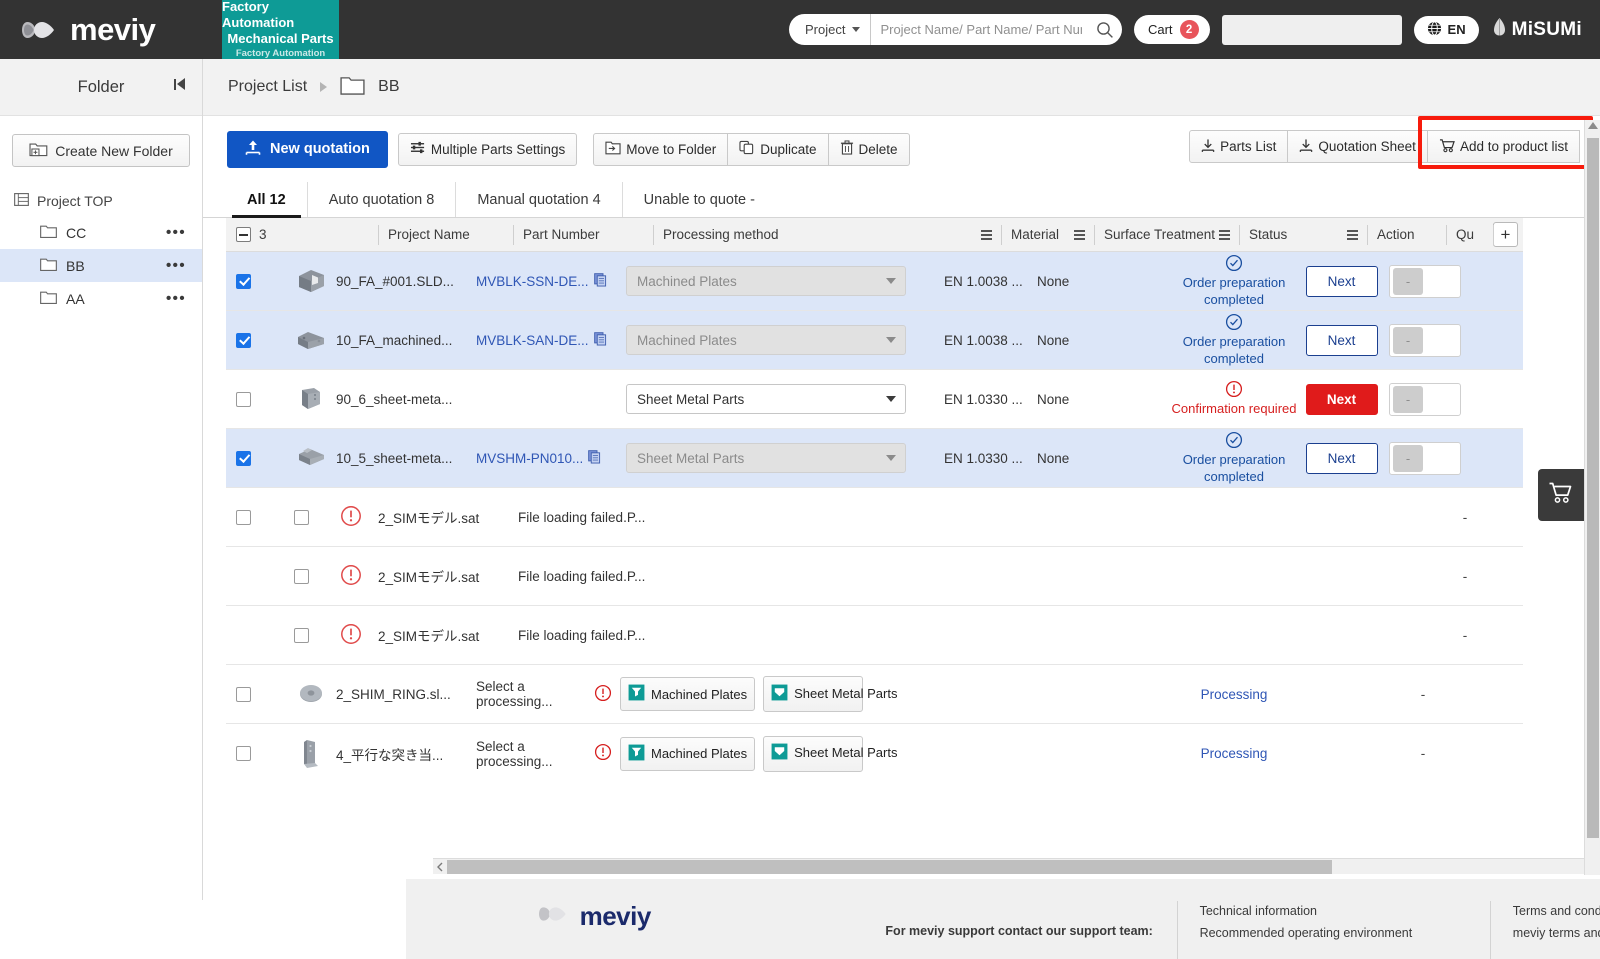 The image size is (1600, 959). What do you see at coordinates (243, 234) in the screenshot?
I see `select-all-checkbox` at bounding box center [243, 234].